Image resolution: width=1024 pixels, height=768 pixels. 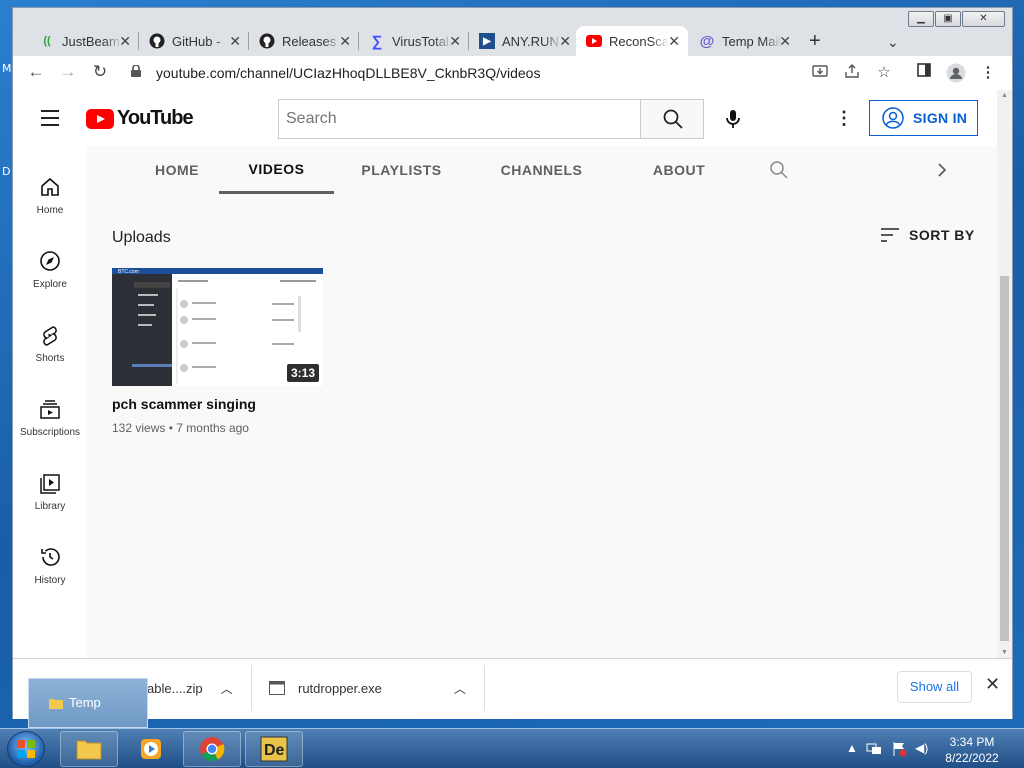 I want to click on lock-icon, so click(x=136, y=72).